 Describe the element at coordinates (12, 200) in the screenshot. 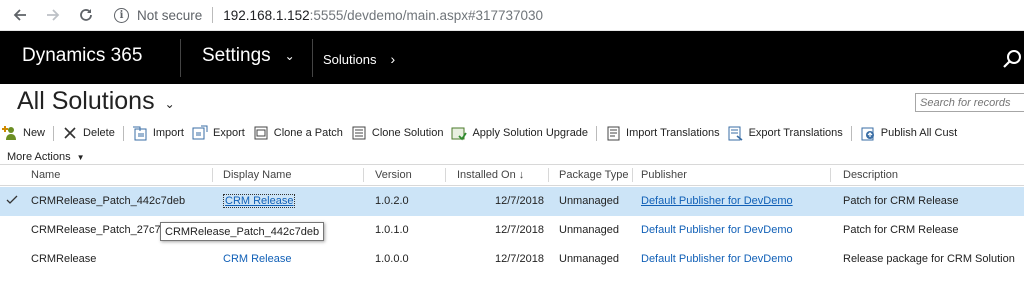

I see `checkmark-icon` at that location.